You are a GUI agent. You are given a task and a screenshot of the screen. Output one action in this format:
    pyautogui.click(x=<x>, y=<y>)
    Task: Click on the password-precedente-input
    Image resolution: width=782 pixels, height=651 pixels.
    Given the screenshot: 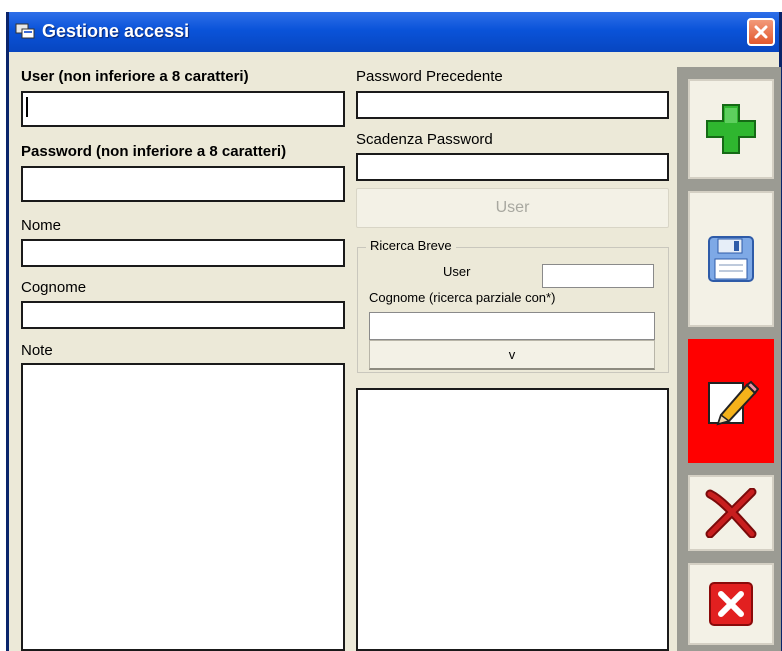 What is the action you would take?
    pyautogui.click(x=512, y=105)
    